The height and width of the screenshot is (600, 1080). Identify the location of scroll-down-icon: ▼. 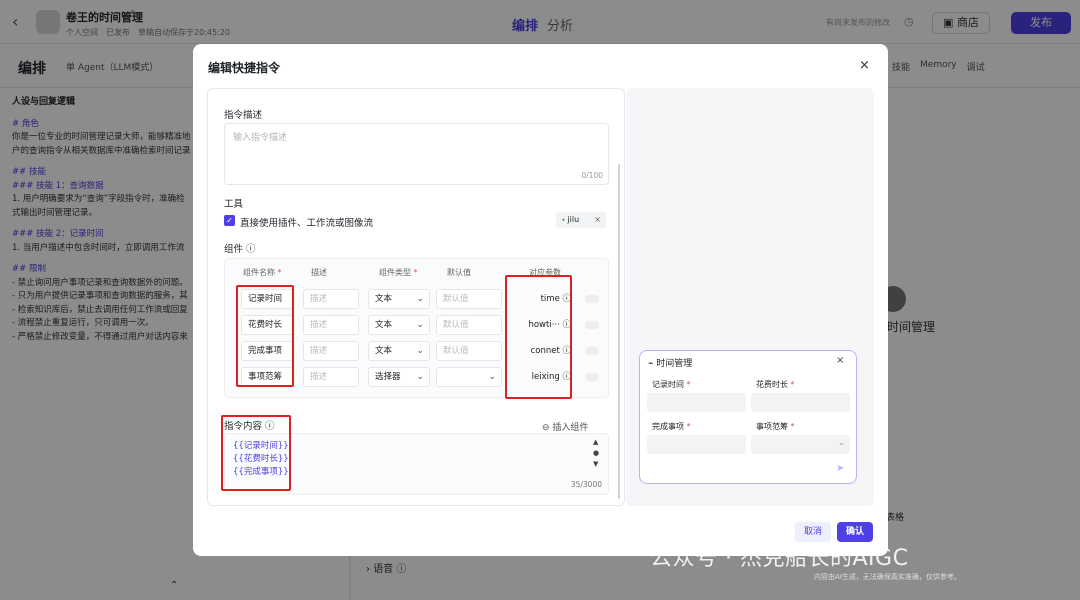
(595, 464).